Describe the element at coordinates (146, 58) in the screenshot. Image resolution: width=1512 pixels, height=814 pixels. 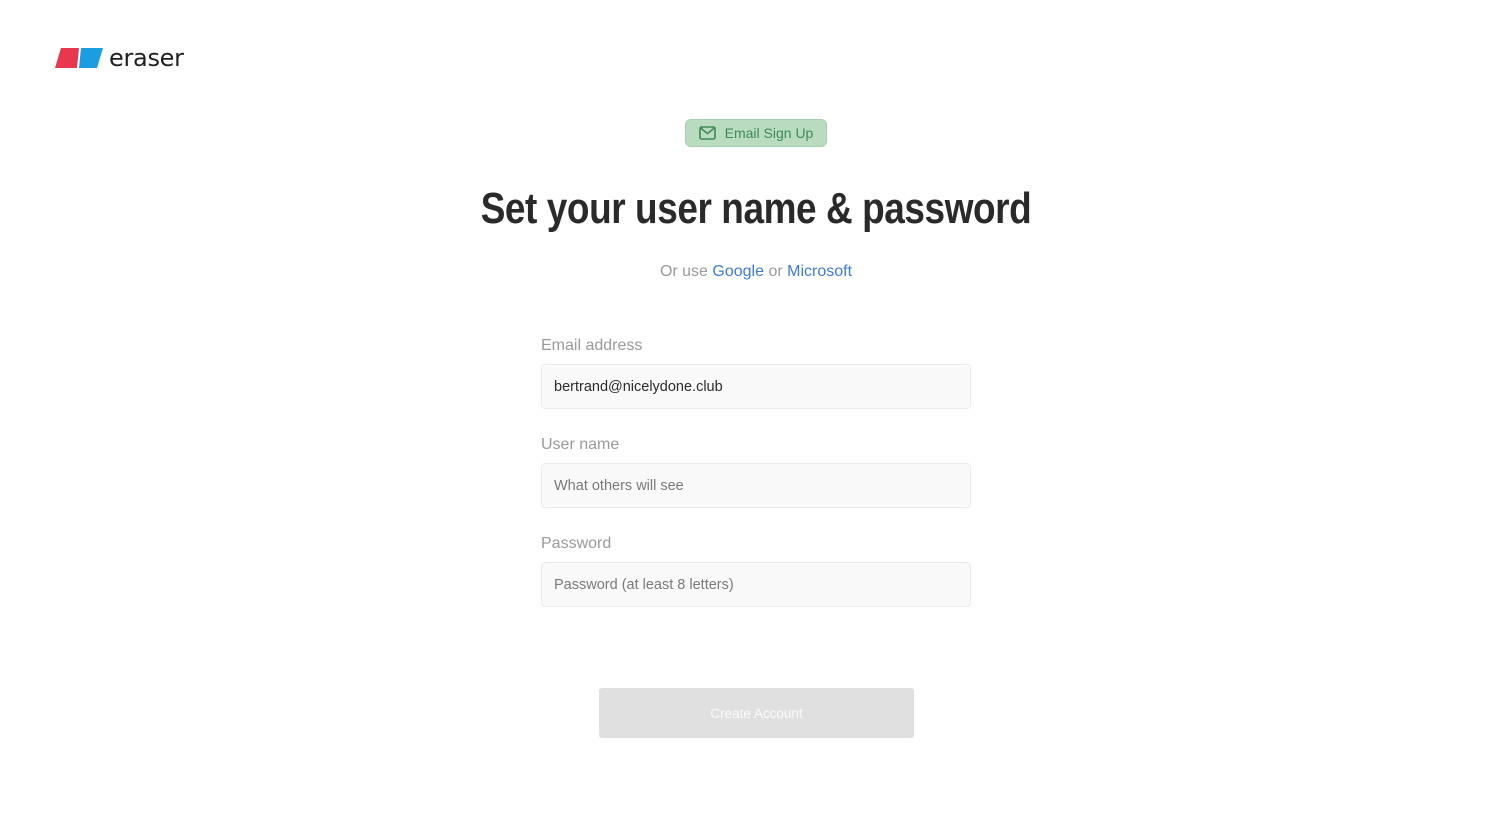
I see `brand-name: eraser` at that location.